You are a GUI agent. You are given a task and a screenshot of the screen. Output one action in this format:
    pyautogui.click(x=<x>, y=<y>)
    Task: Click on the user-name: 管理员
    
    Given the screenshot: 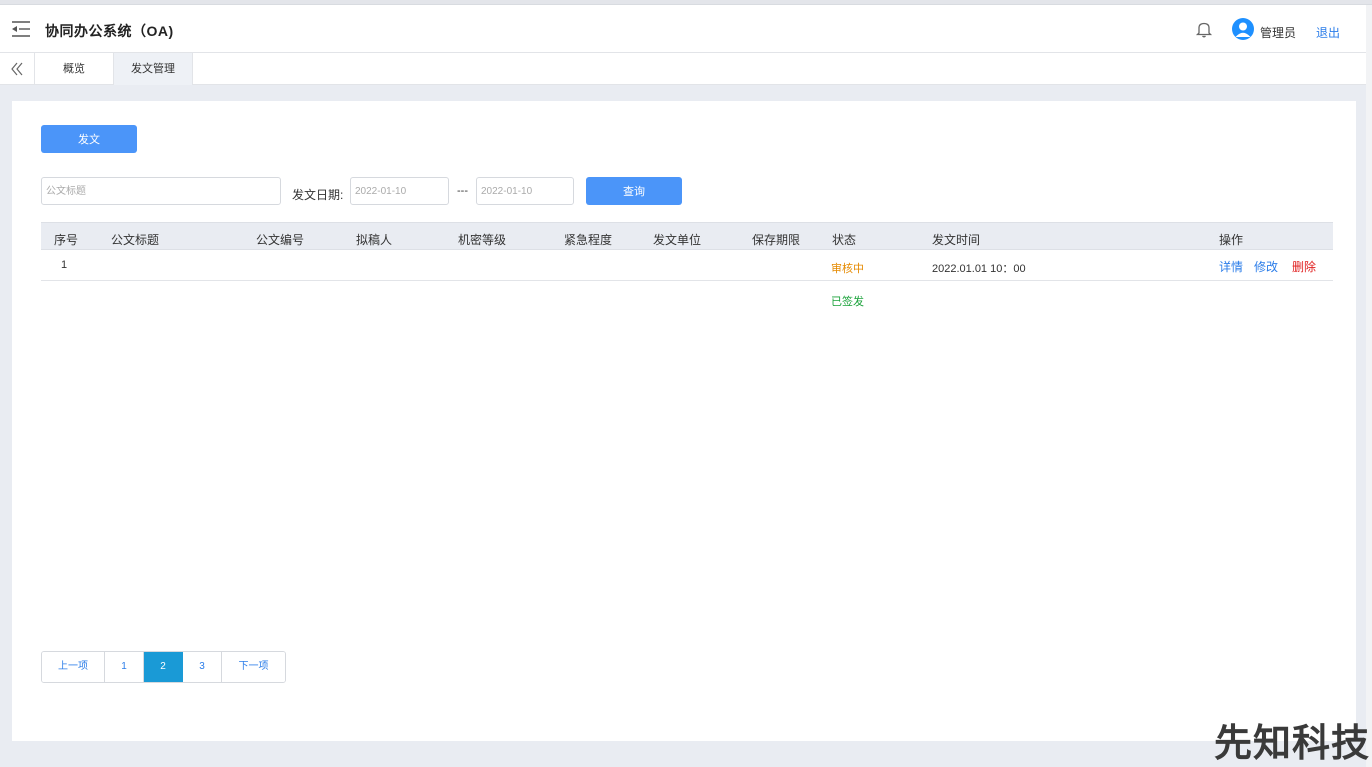 What is the action you would take?
    pyautogui.click(x=1278, y=33)
    